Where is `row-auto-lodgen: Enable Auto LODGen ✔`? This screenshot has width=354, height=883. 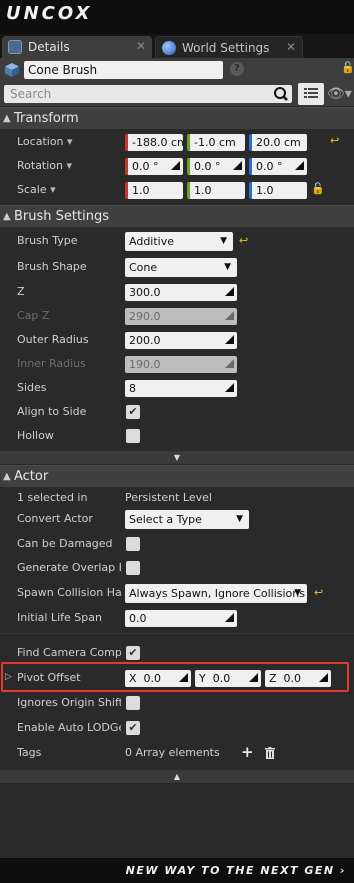 row-auto-lodgen: Enable Auto LODGen ✔ is located at coordinates (177, 728).